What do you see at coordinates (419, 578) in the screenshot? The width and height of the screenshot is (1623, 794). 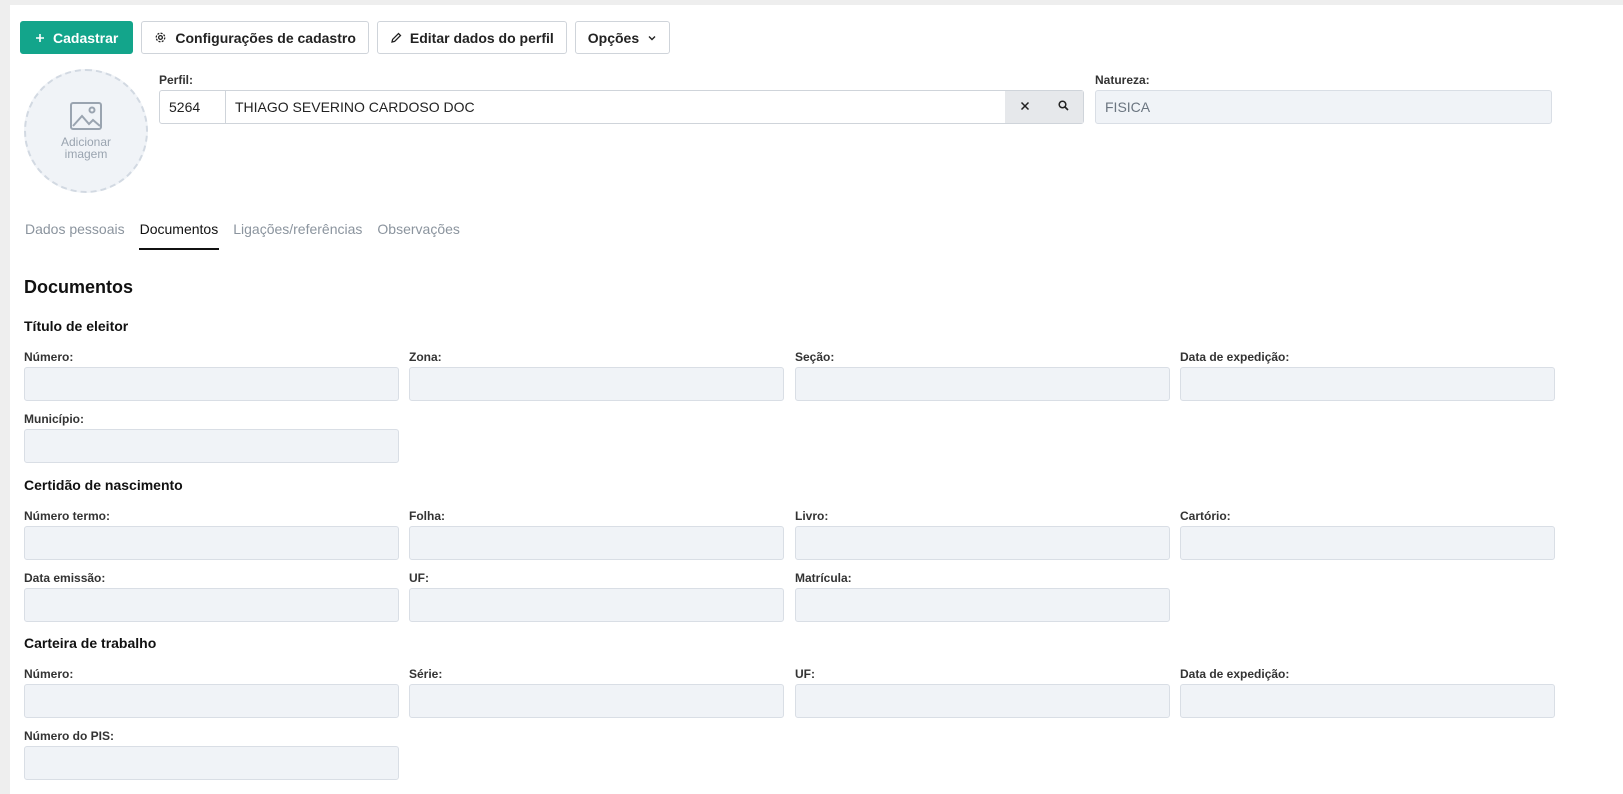 I see `cn-uf-label: UF:` at bounding box center [419, 578].